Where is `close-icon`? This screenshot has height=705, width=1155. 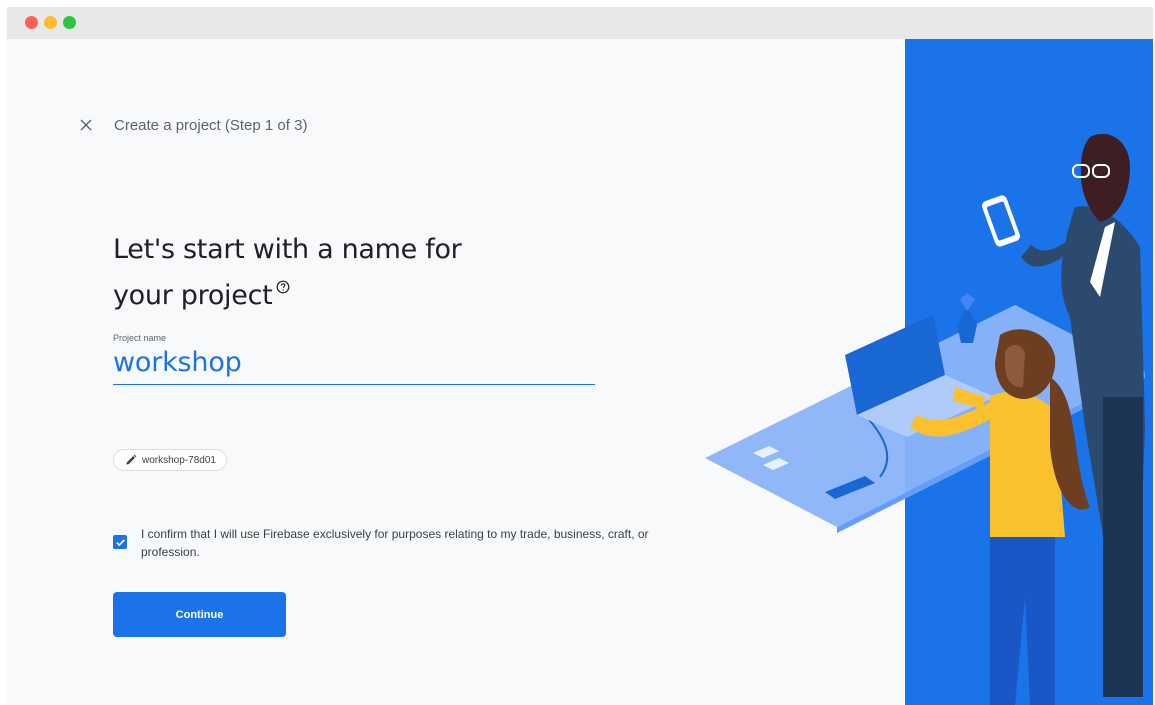
close-icon is located at coordinates (86, 125).